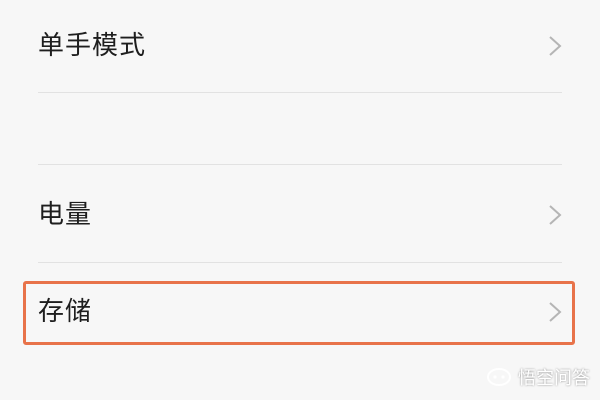  What do you see at coordinates (499, 377) in the screenshot?
I see `logo-icon` at bounding box center [499, 377].